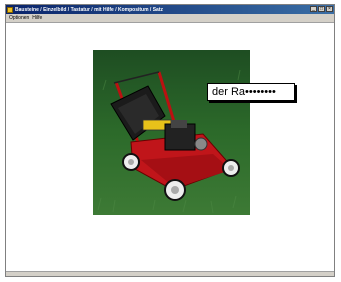  I want to click on menu-bar: Optionen Hilfe, so click(170, 18).